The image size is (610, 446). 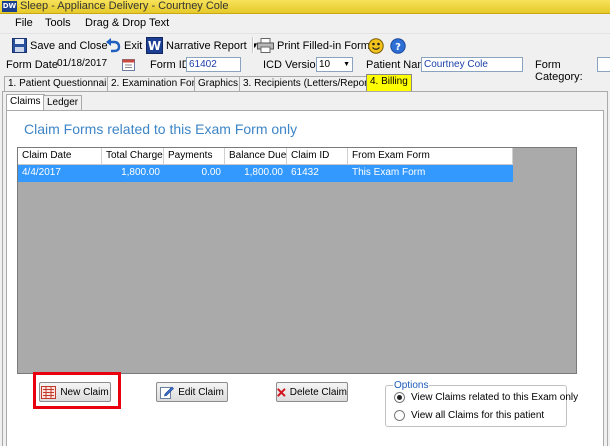 I want to click on form-id-field: 61402, so click(x=213, y=64).